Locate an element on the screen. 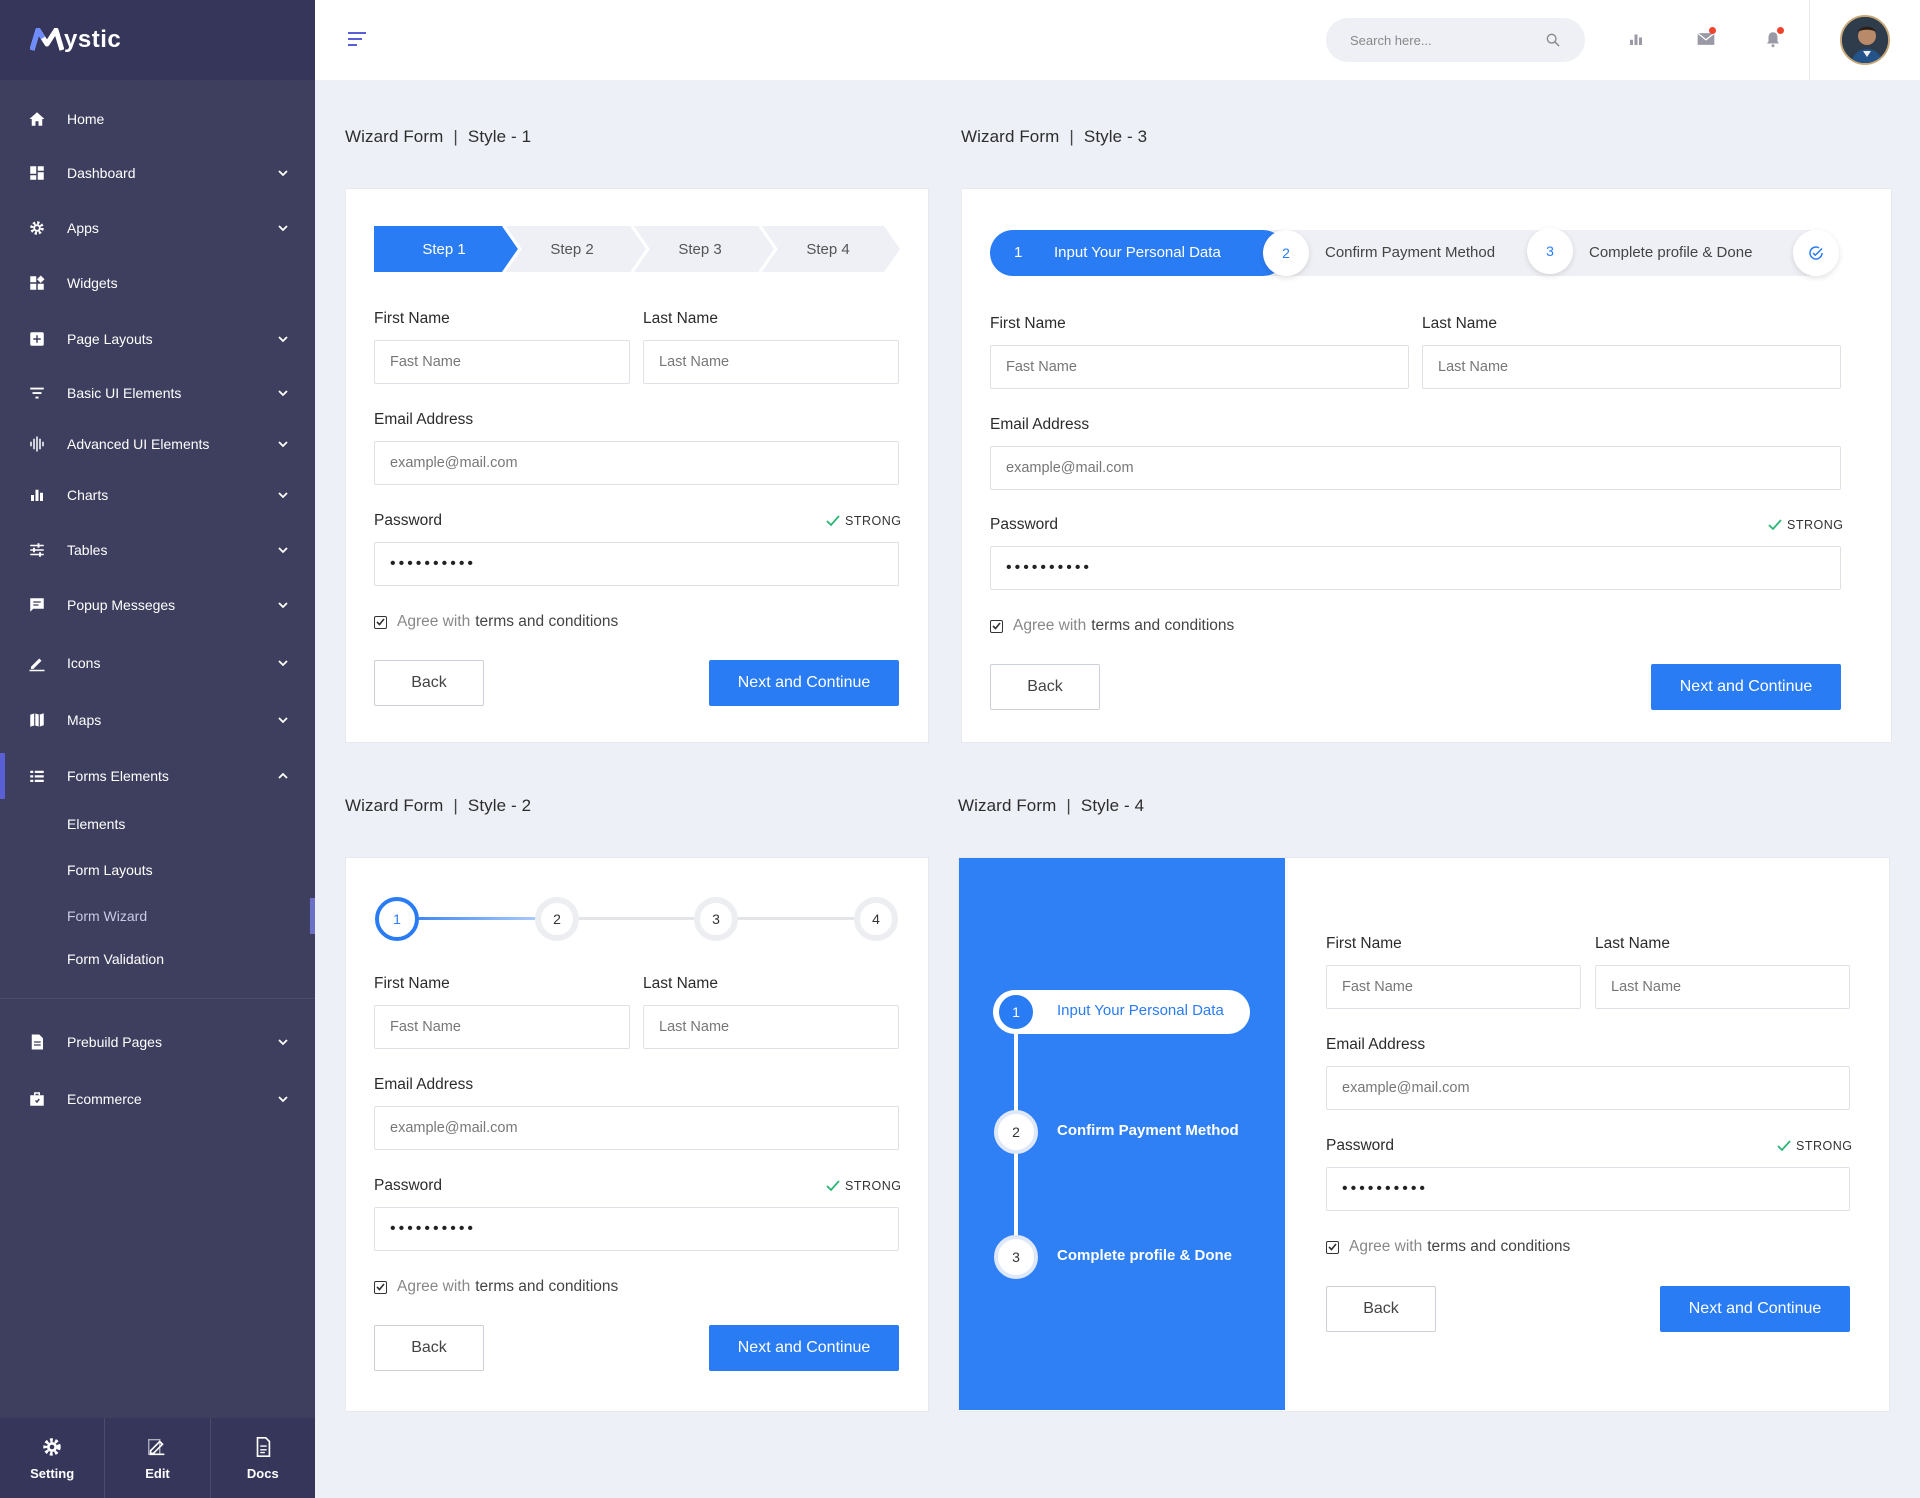 The height and width of the screenshot is (1498, 1920). wizard1-step-4: Step 4 is located at coordinates (822, 249).